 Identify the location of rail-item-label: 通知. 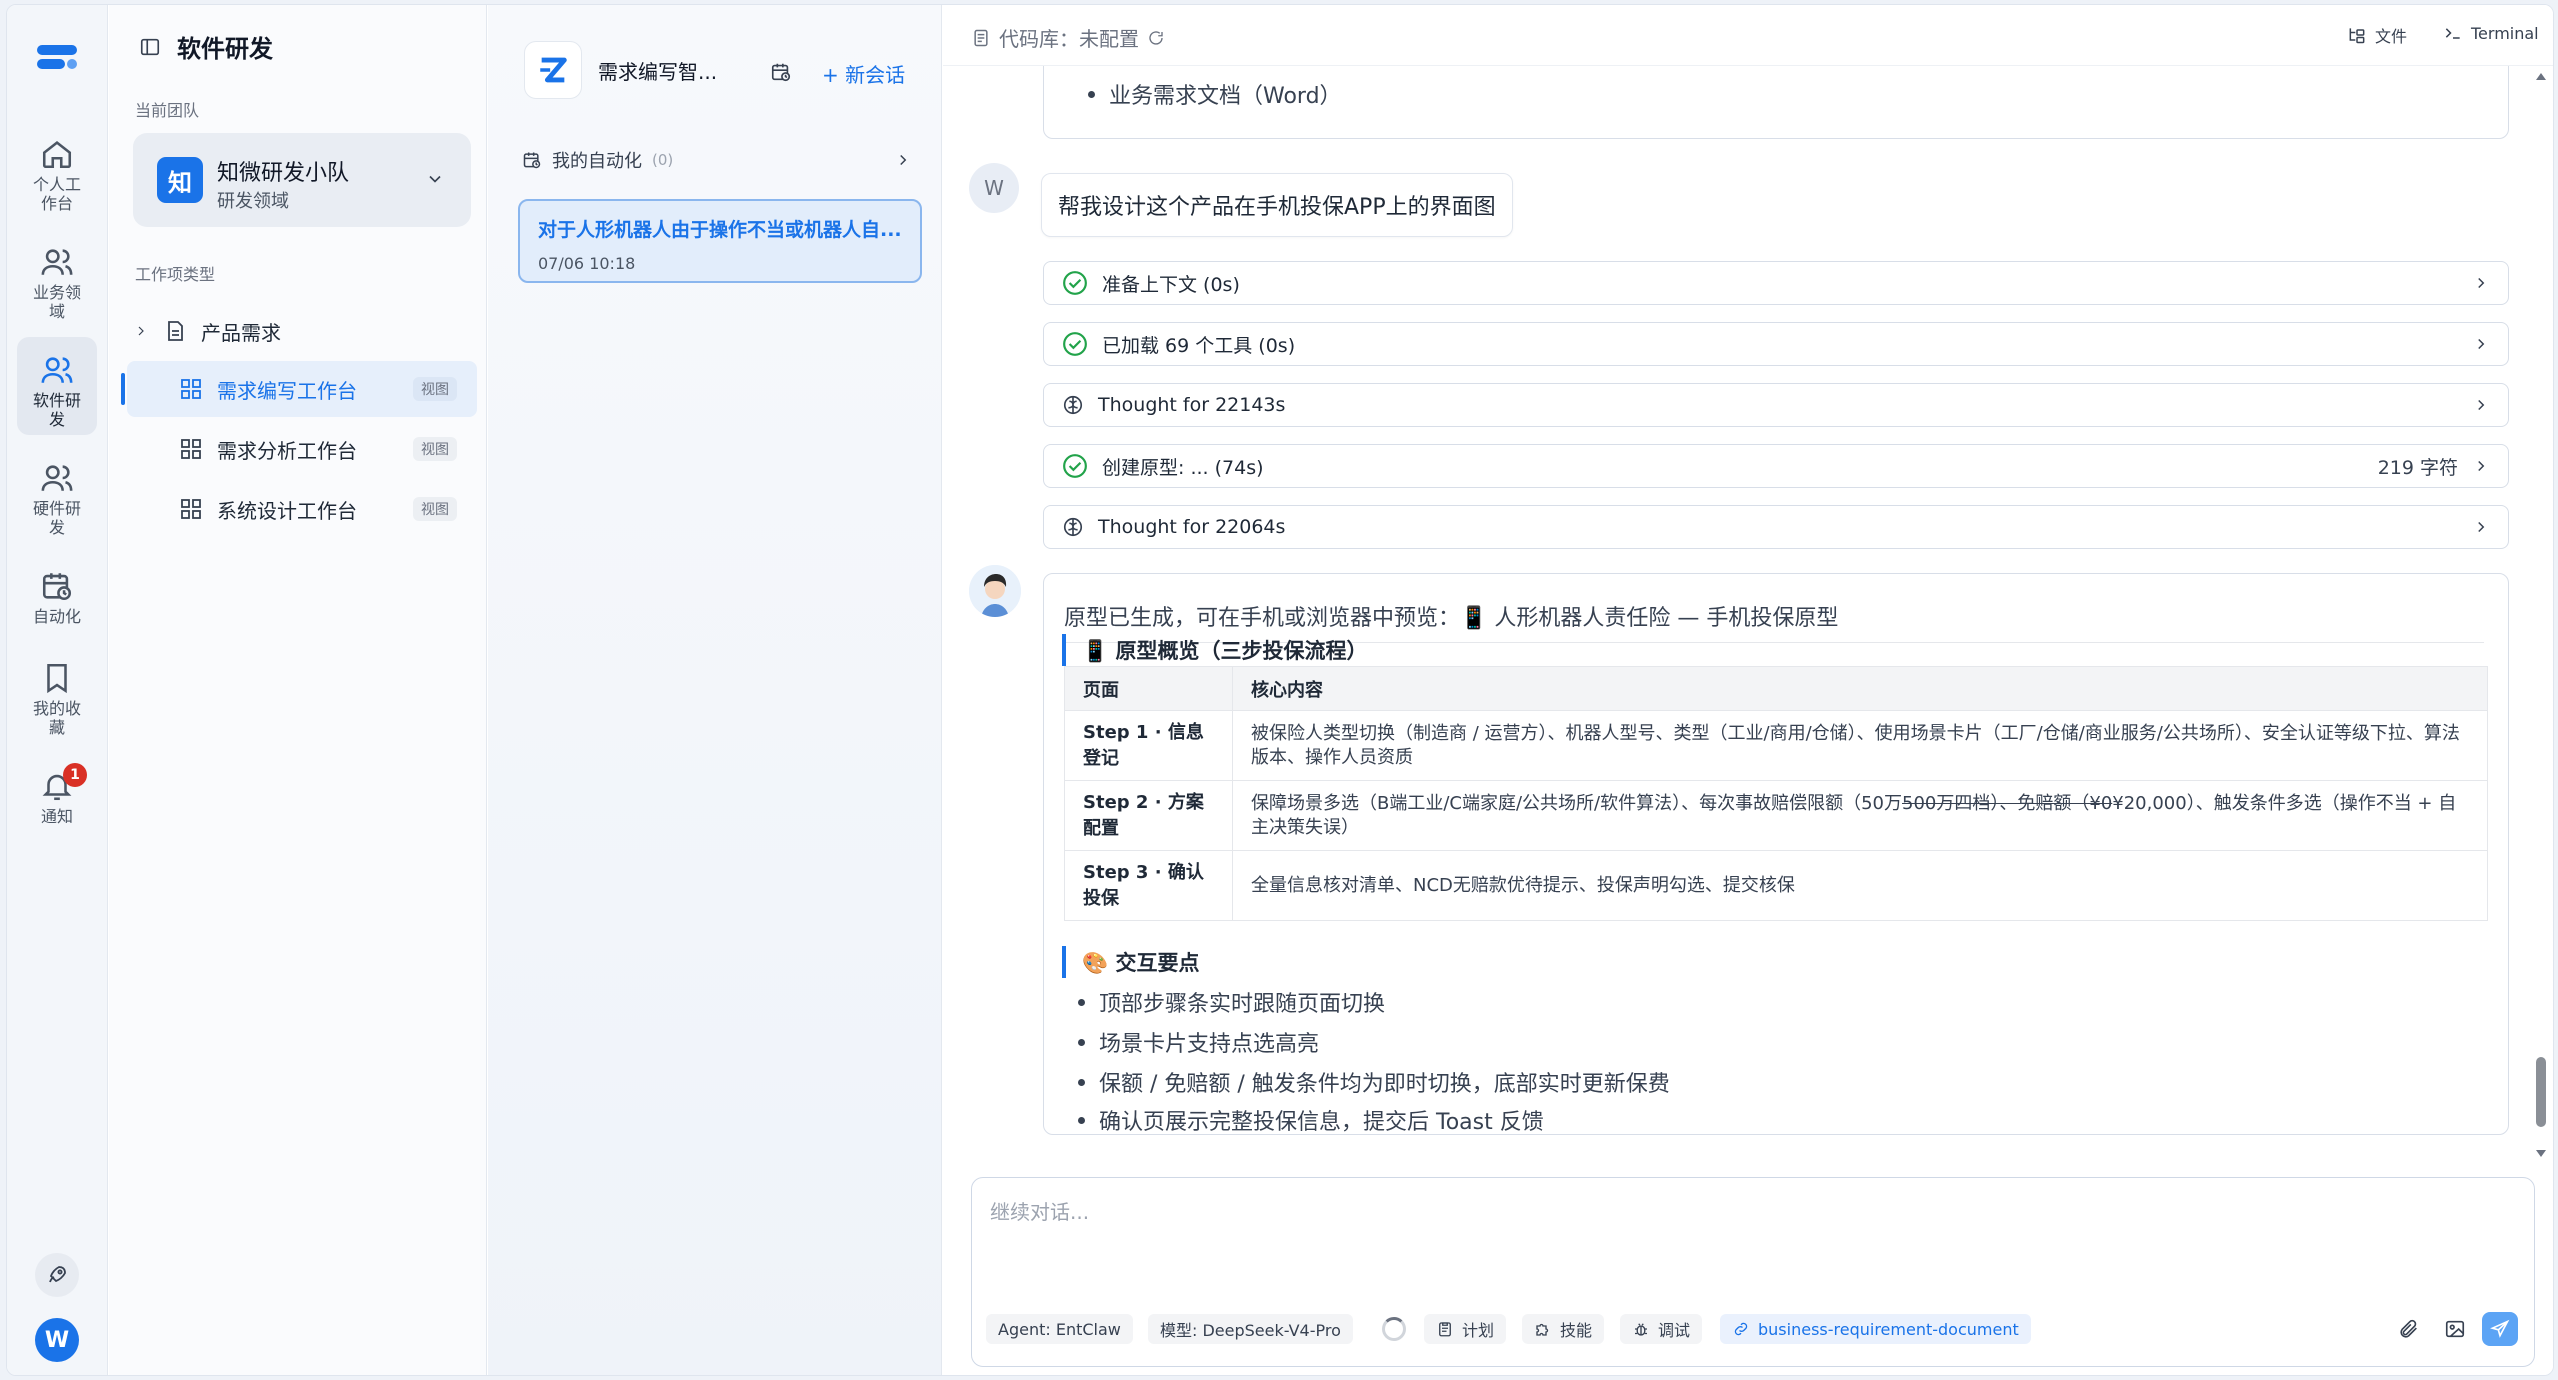
(56, 816).